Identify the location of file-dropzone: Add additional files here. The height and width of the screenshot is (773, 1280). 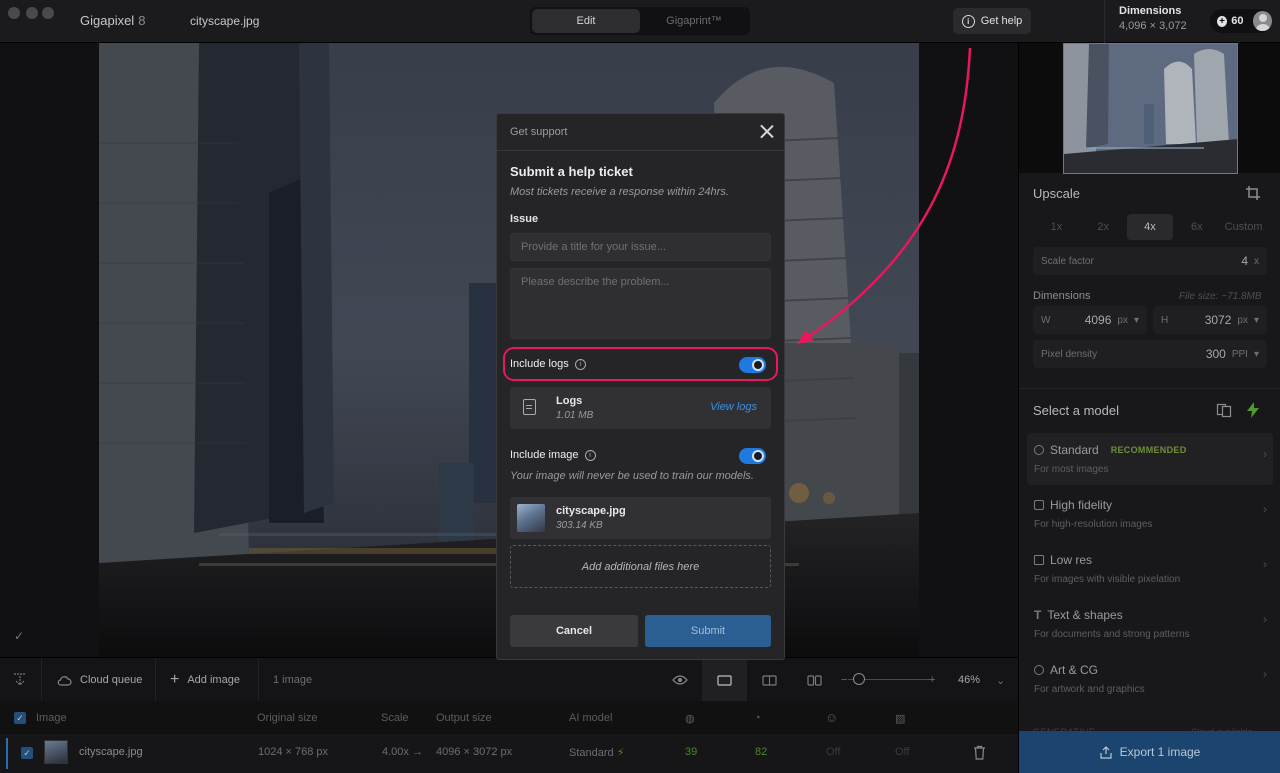
(640, 566).